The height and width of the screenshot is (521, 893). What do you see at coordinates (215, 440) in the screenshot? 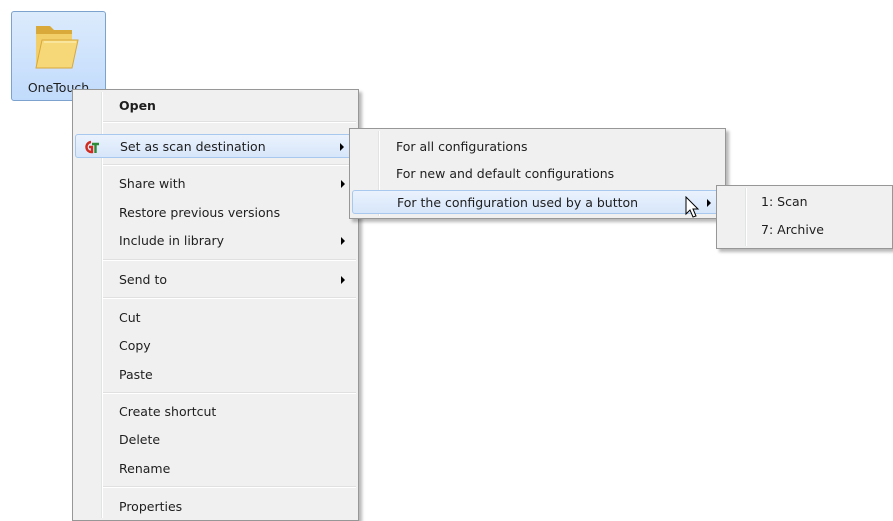
I see `menu-item-delete: Delete` at bounding box center [215, 440].